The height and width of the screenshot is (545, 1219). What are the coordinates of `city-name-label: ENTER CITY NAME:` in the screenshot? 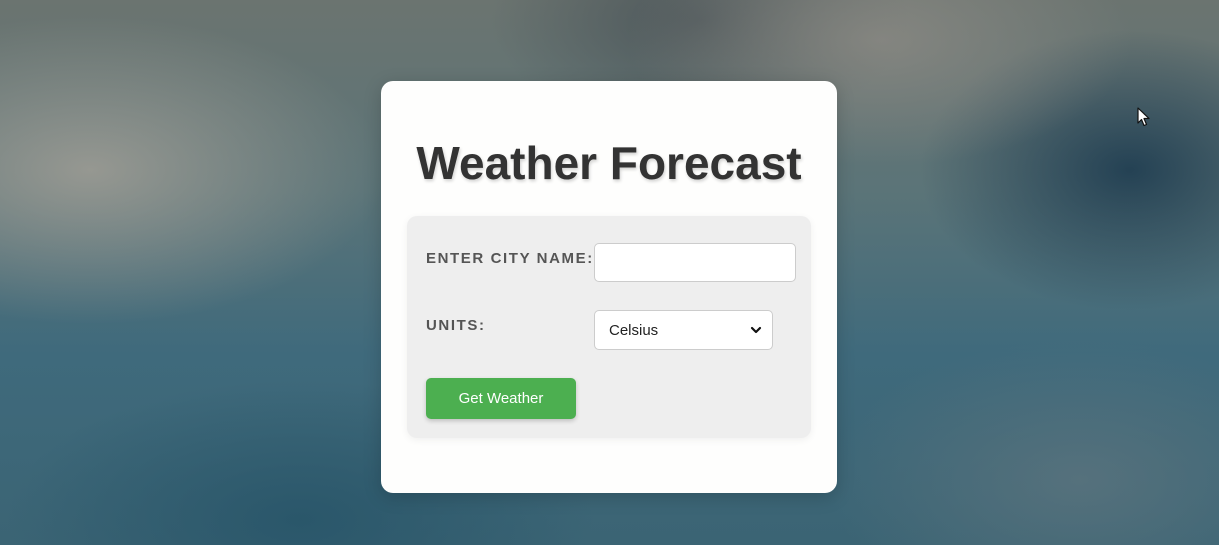 It's located at (510, 258).